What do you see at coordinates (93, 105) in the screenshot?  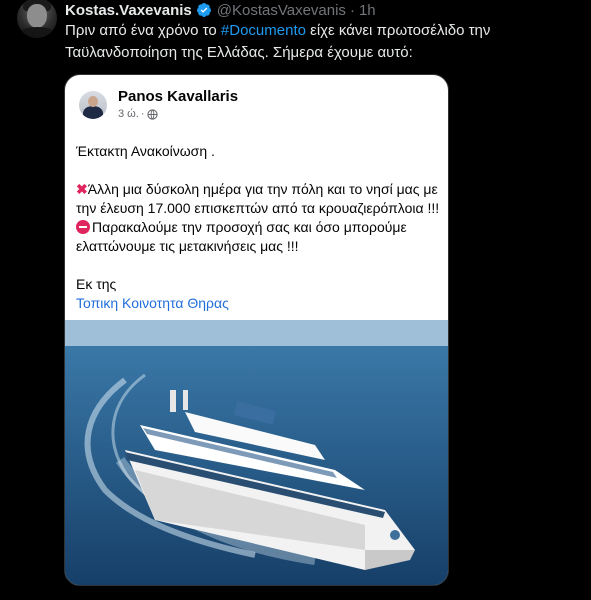 I see `post-author-avatar` at bounding box center [93, 105].